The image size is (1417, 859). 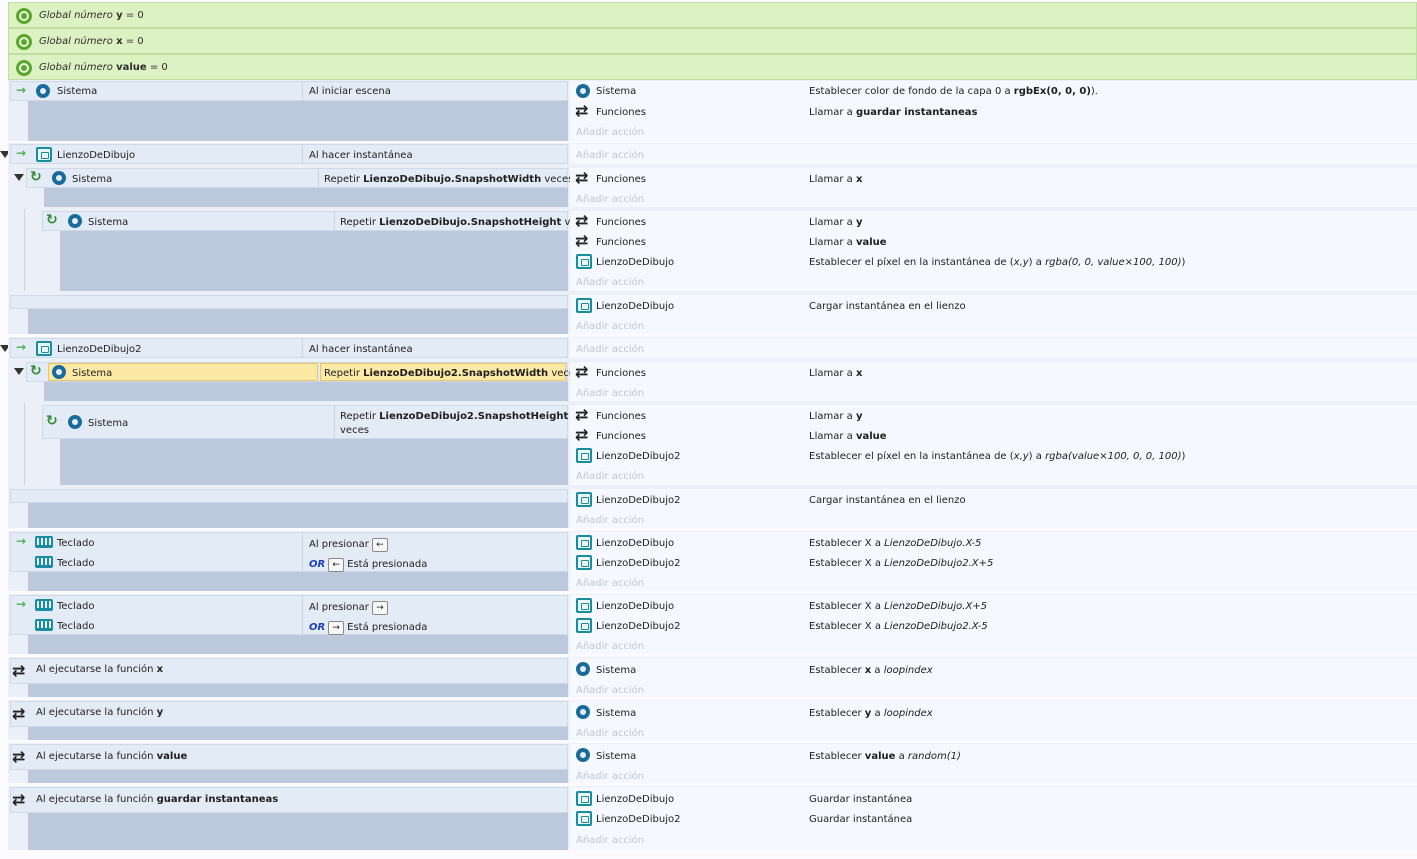 I want to click on global-name: y, so click(x=119, y=15).